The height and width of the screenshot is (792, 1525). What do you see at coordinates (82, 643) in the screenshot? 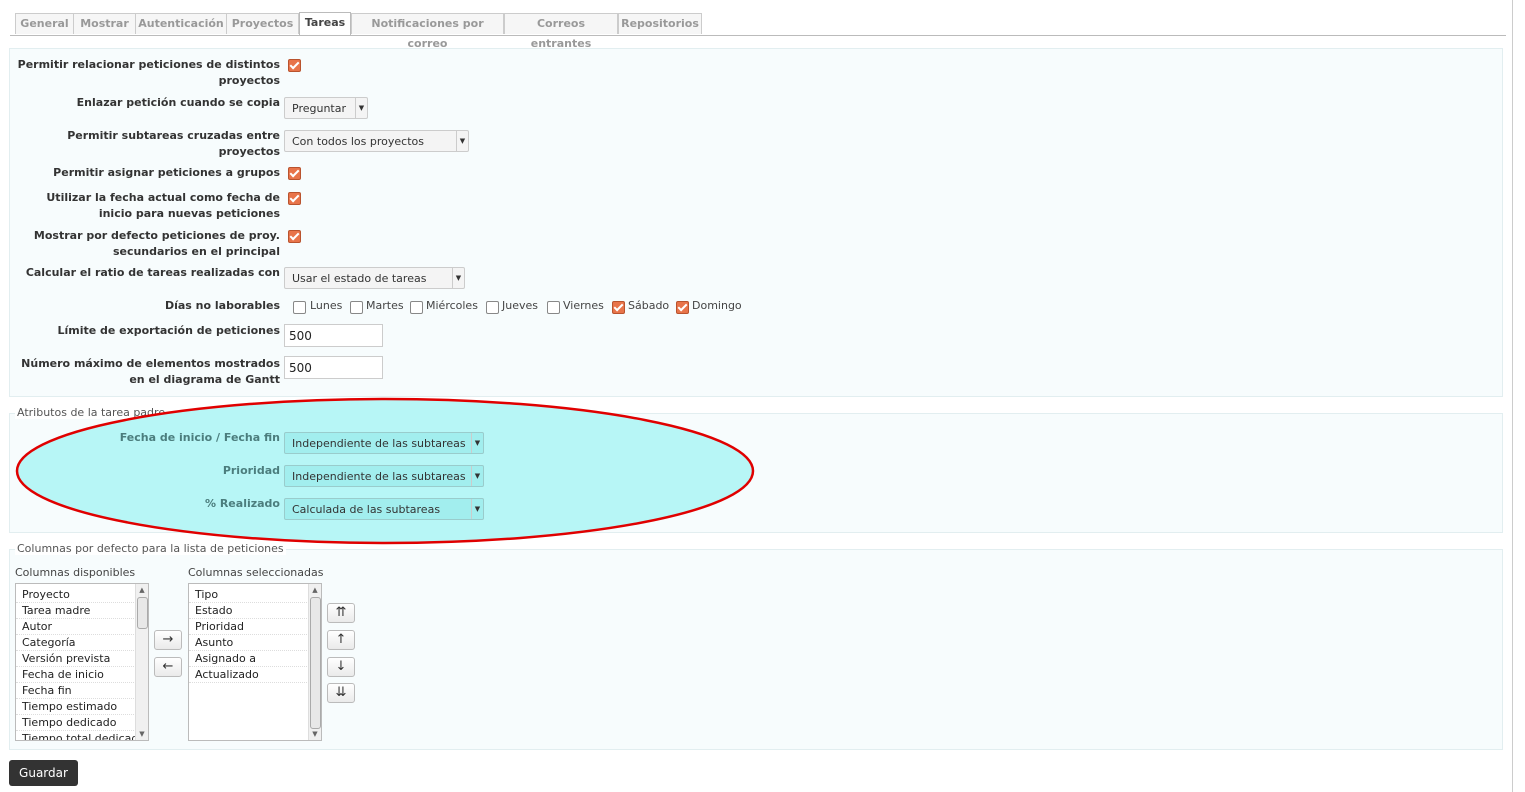
I see `list-item: Categoría` at bounding box center [82, 643].